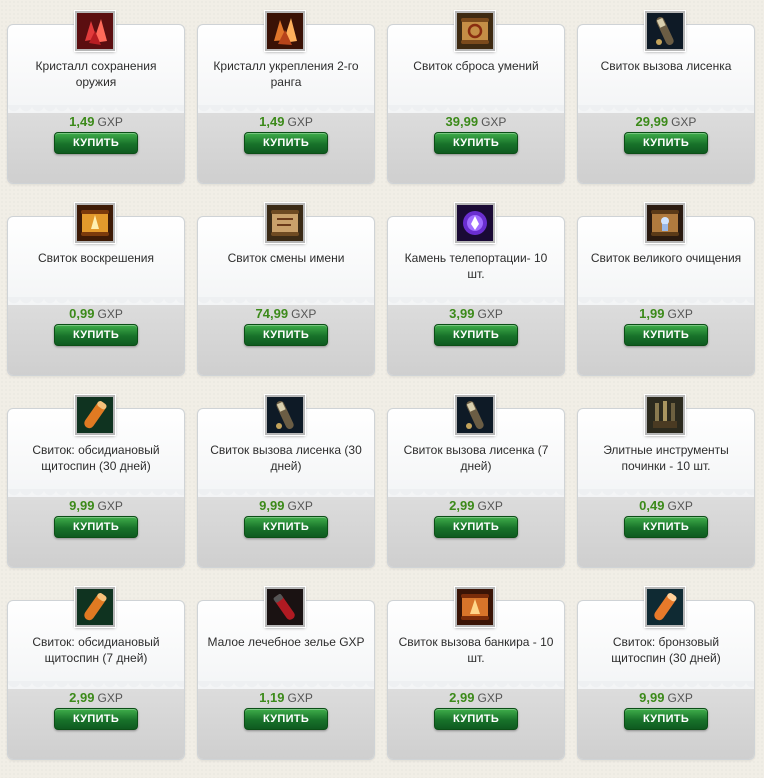  Describe the element at coordinates (95, 258) in the screenshot. I see `item-name: Свиток воскрешения` at that location.